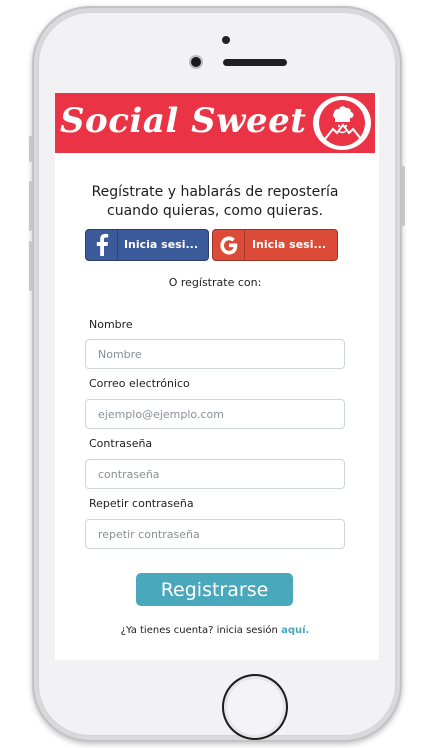 This screenshot has height=748, width=438. What do you see at coordinates (215, 192) in the screenshot?
I see `headline-line-1: Regístrate y hablarás de repostería` at bounding box center [215, 192].